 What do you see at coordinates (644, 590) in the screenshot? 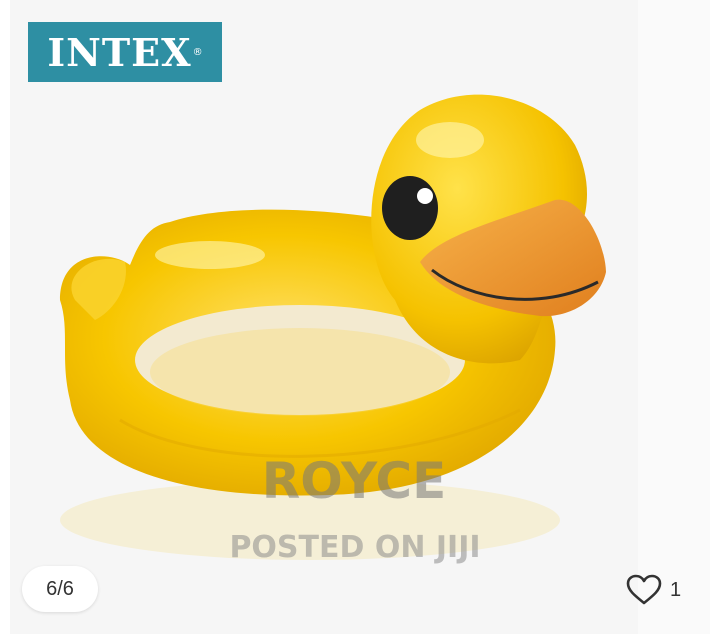
I see `heart-outline-icon` at bounding box center [644, 590].